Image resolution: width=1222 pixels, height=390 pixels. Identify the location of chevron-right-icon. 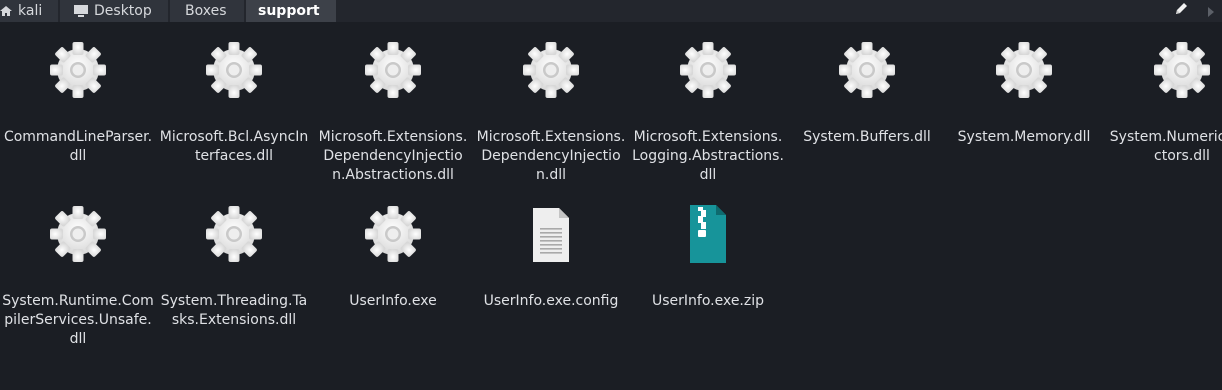
(1211, 11).